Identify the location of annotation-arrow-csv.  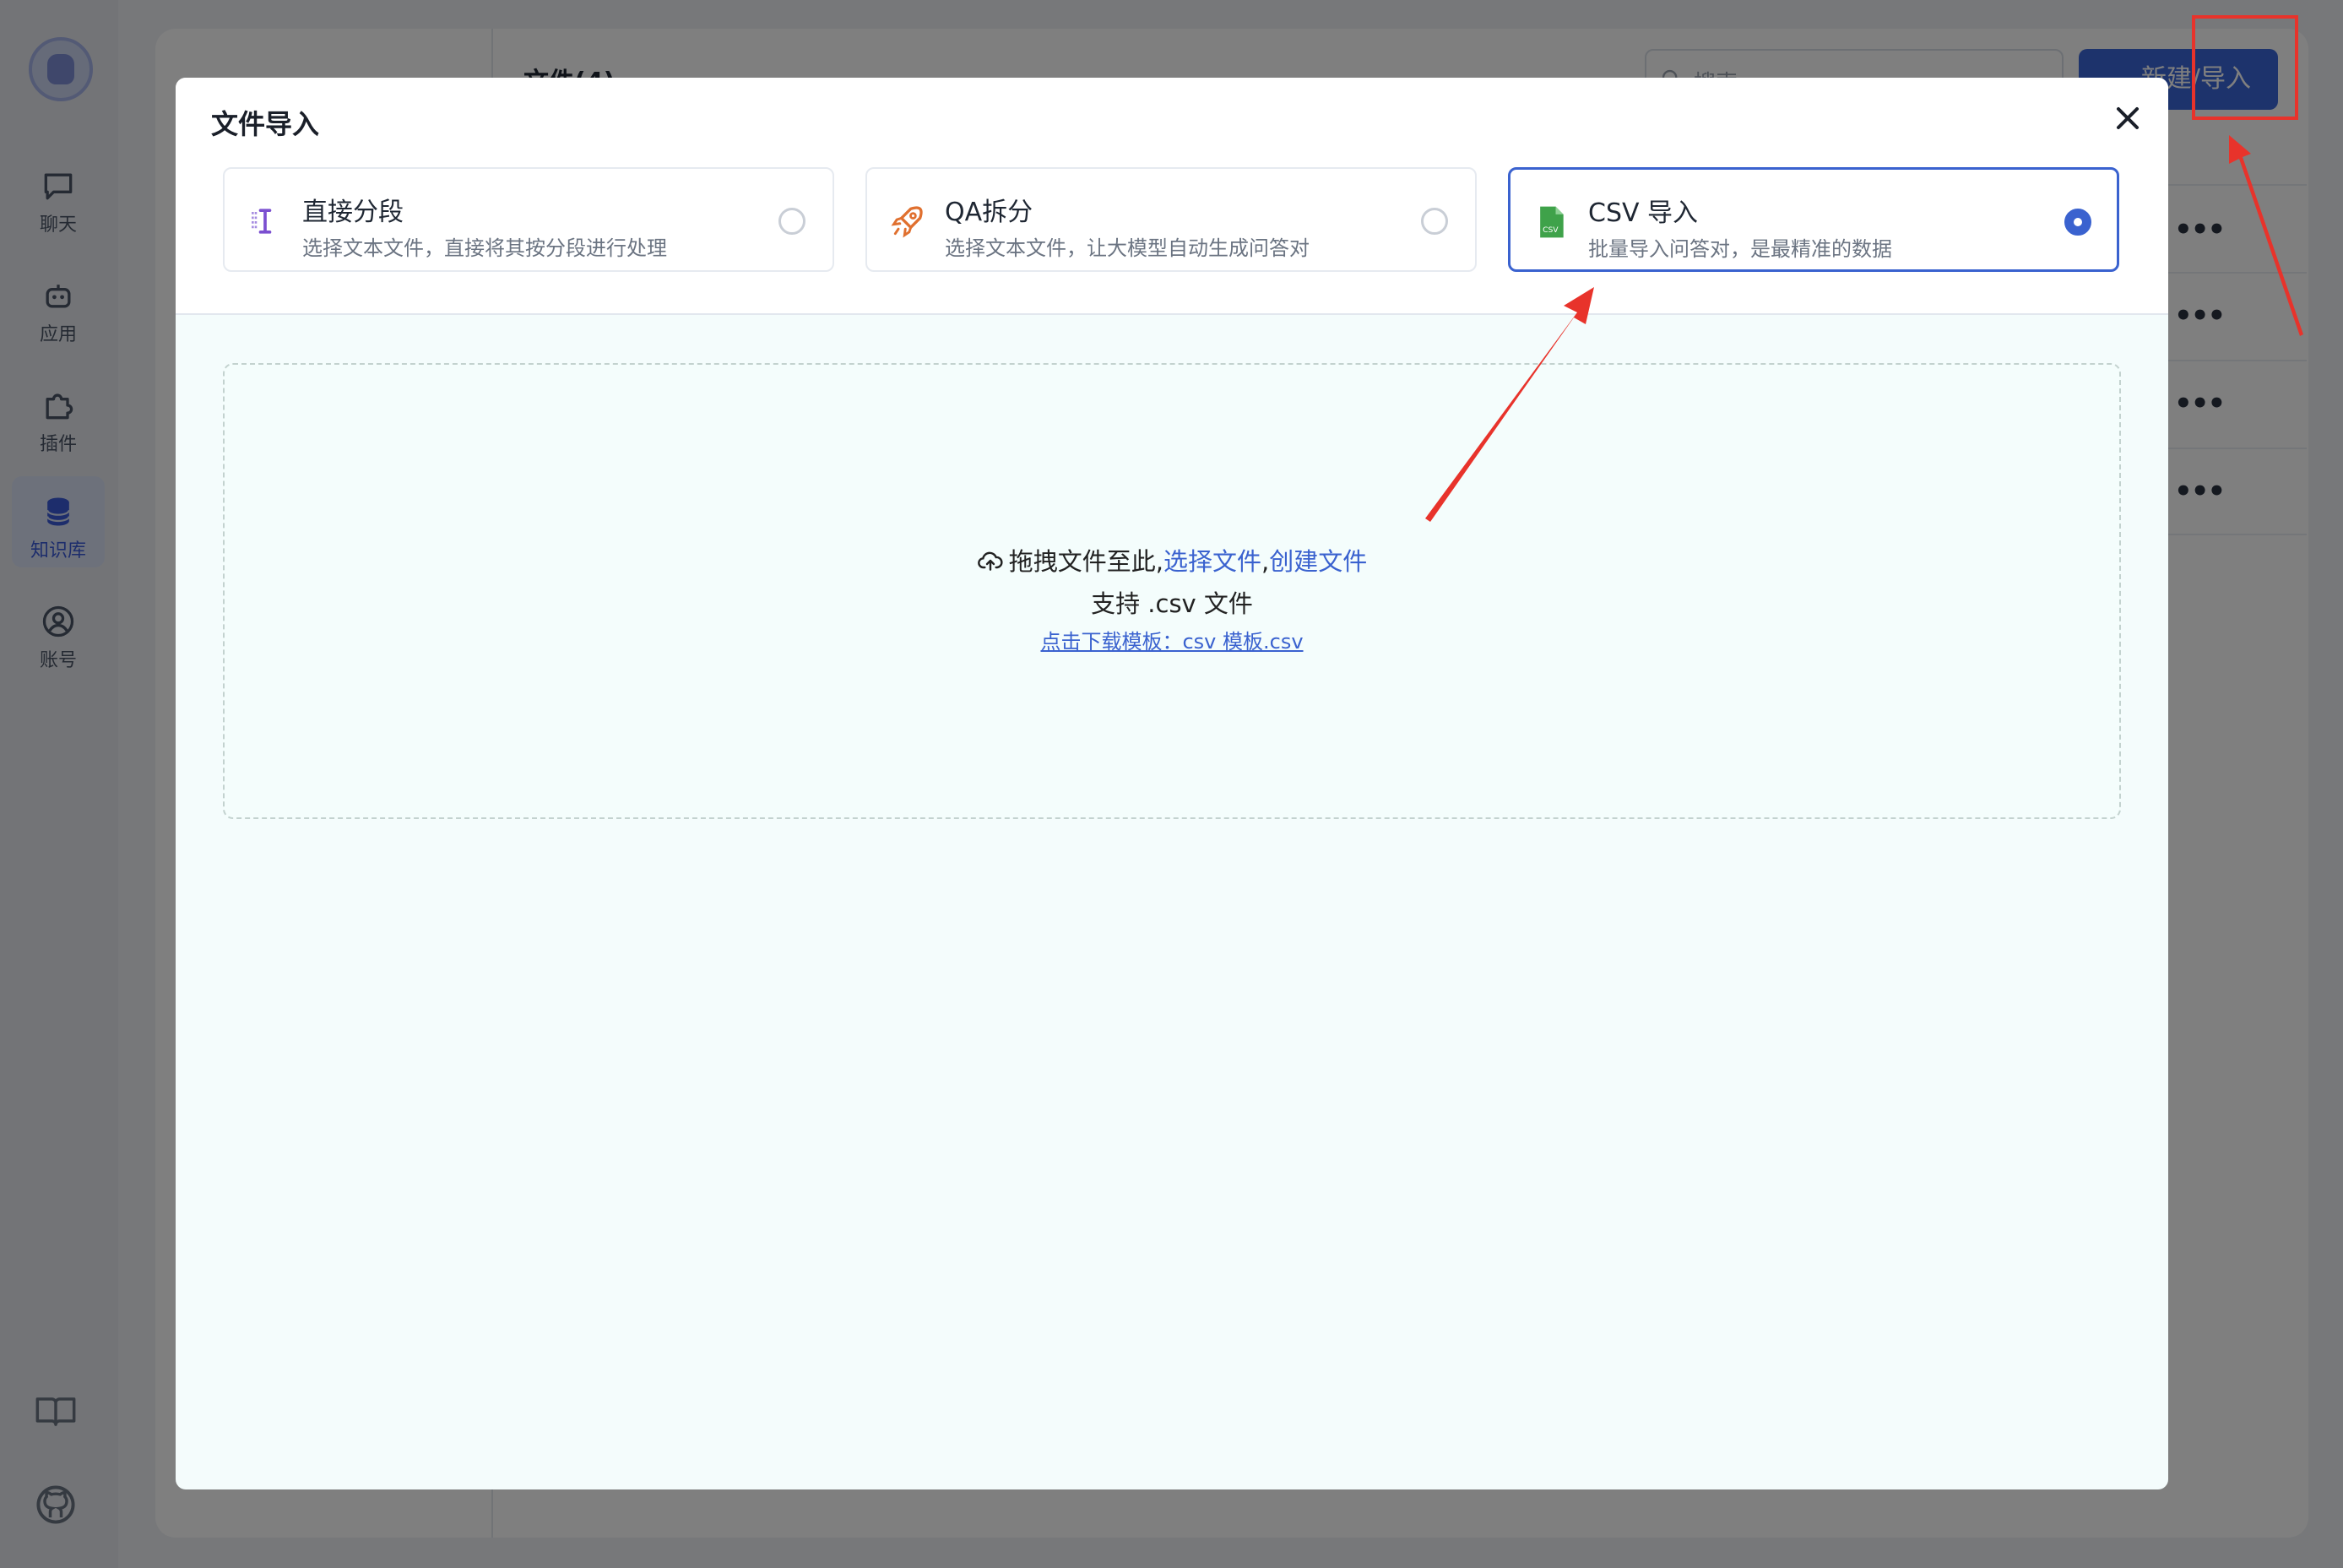
(1509, 404).